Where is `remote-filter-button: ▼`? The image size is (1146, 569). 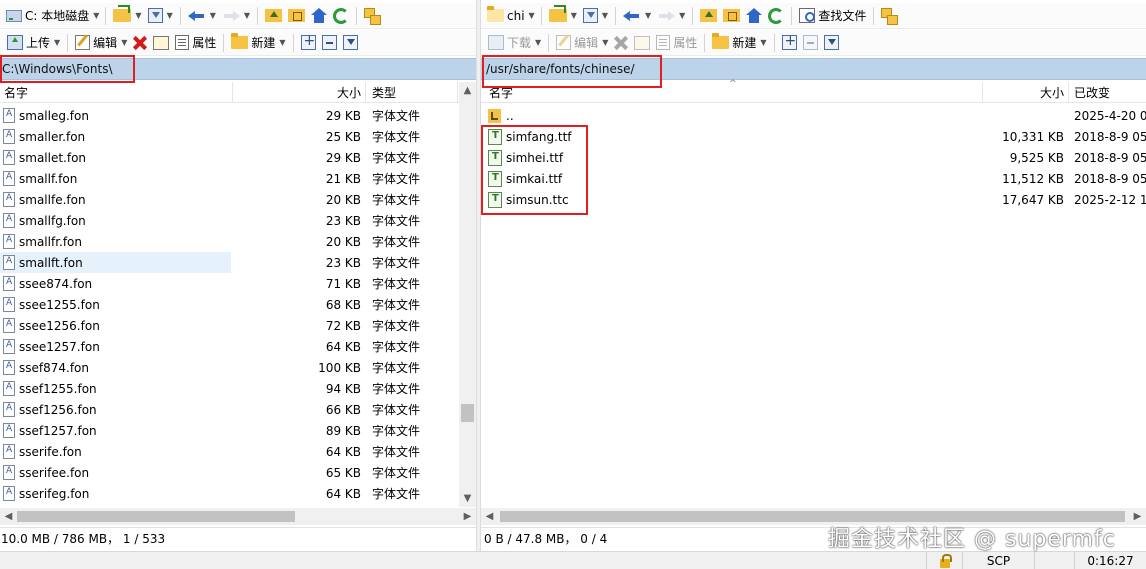
remote-filter-button: ▼ is located at coordinates (595, 16).